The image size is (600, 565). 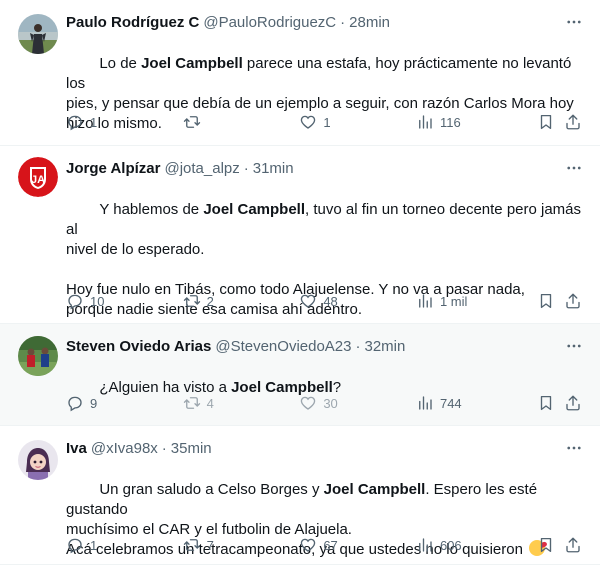 What do you see at coordinates (241, 122) in the screenshot?
I see `retweet-button` at bounding box center [241, 122].